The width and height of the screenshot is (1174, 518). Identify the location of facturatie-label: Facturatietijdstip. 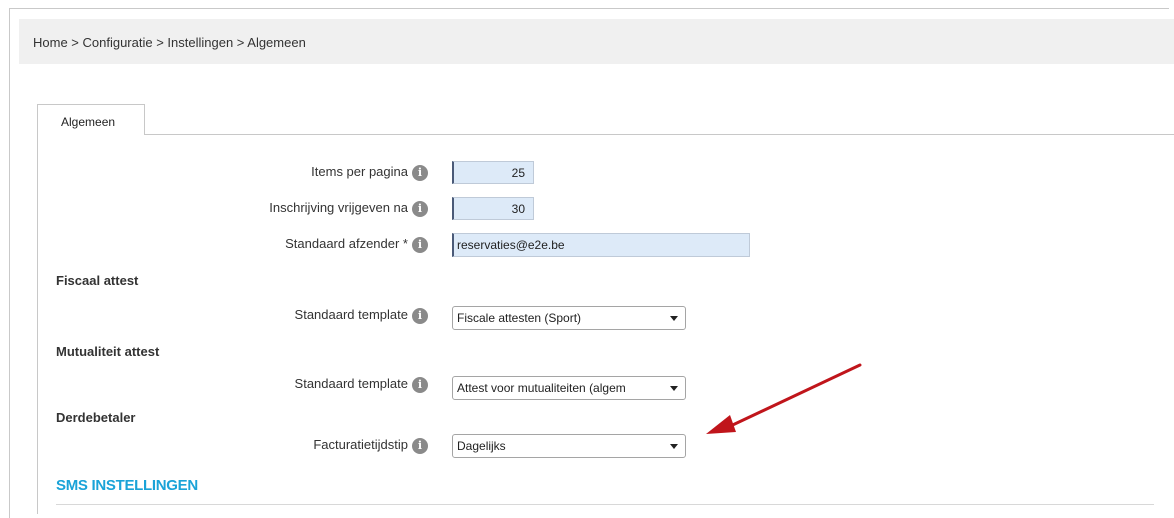
(360, 444).